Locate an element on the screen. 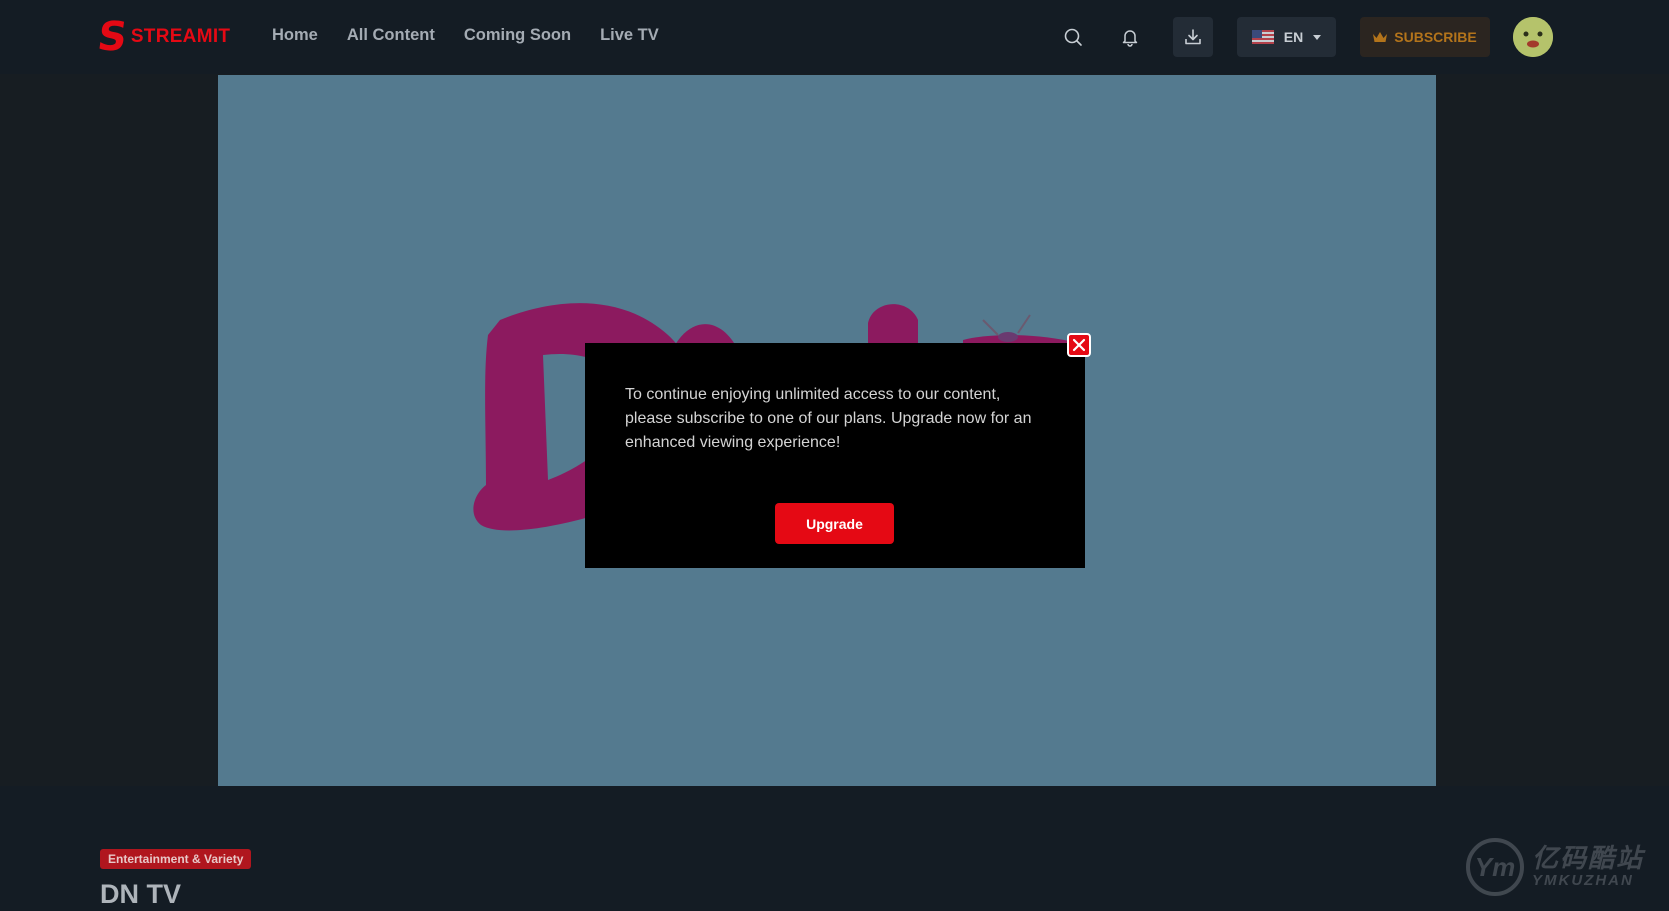 This screenshot has height=911, width=1669. logo-text: STREAMIT is located at coordinates (180, 36).